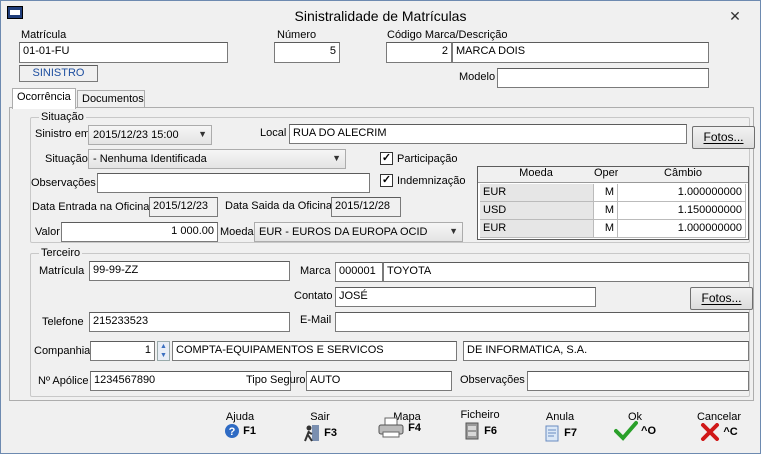  Describe the element at coordinates (603, 78) in the screenshot. I see `modelo-field` at that location.